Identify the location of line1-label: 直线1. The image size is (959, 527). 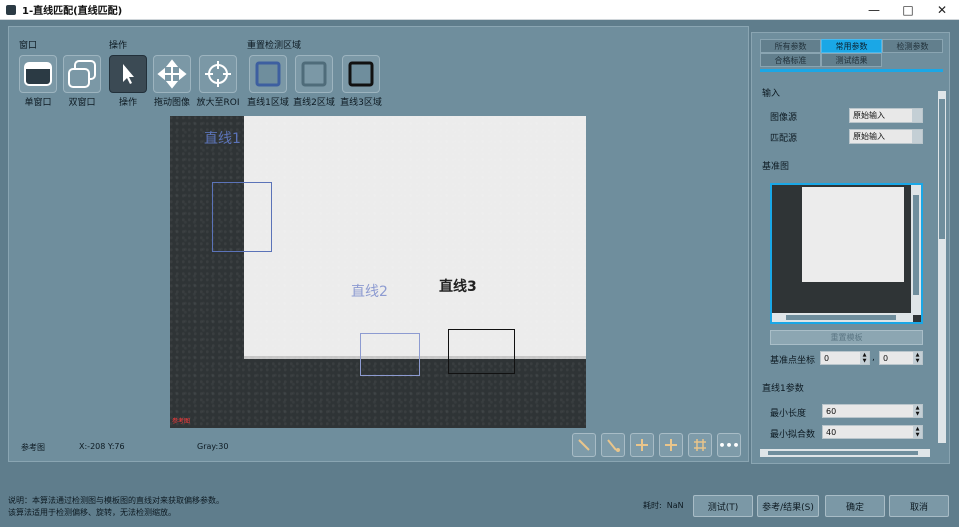
(222, 139).